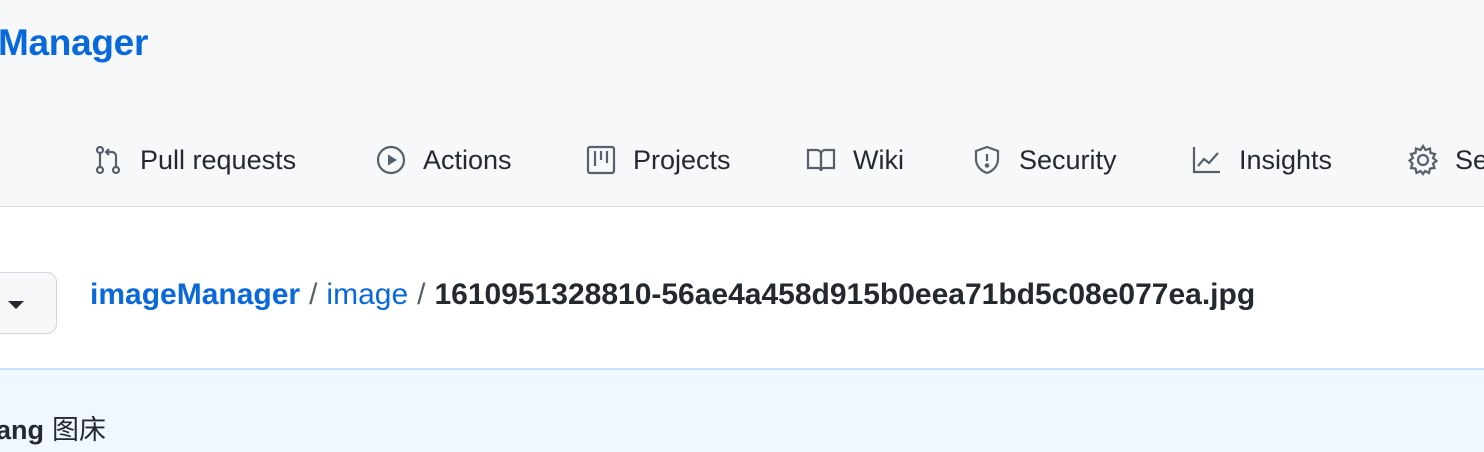 The width and height of the screenshot is (1484, 452). I want to click on caret-down-icon, so click(16, 305).